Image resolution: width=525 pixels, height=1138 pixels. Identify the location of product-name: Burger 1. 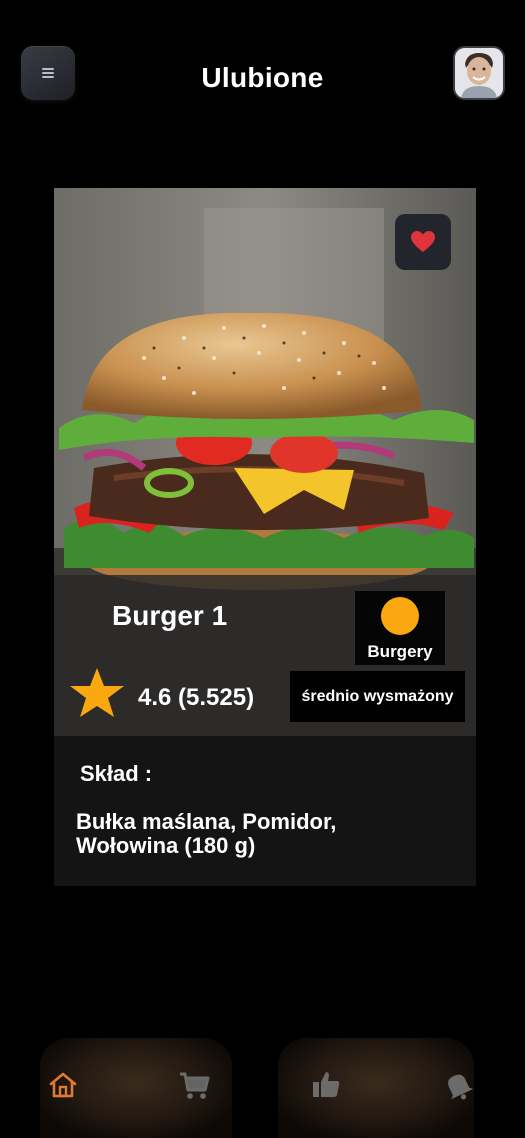
(170, 615).